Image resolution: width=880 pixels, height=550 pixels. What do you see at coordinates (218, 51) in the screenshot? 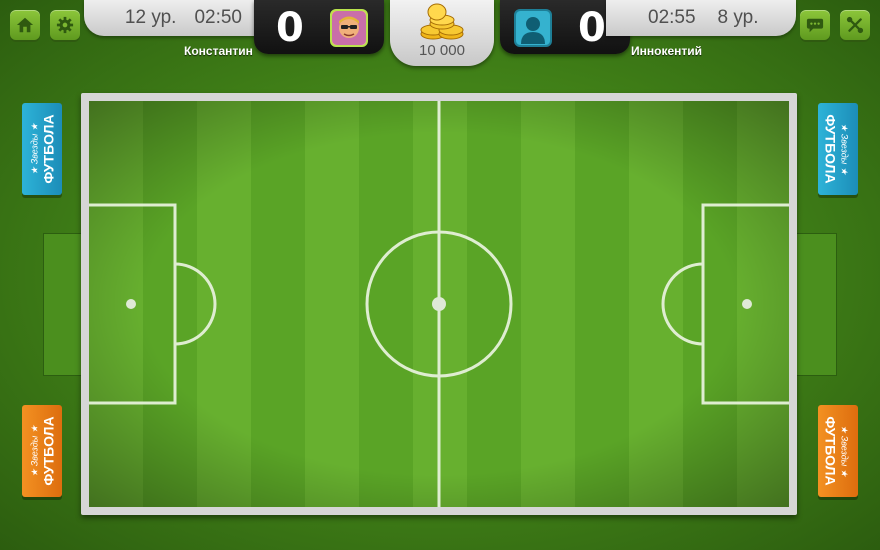
I see `left-player-name: Константин` at bounding box center [218, 51].